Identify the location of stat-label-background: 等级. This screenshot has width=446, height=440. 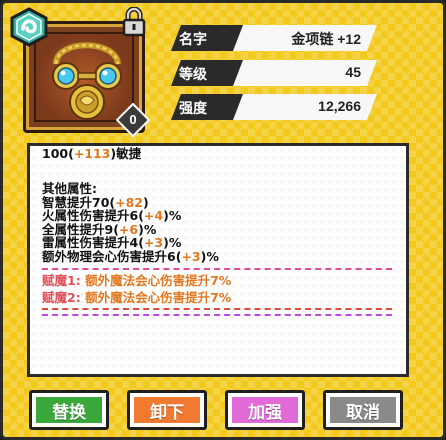
(207, 73).